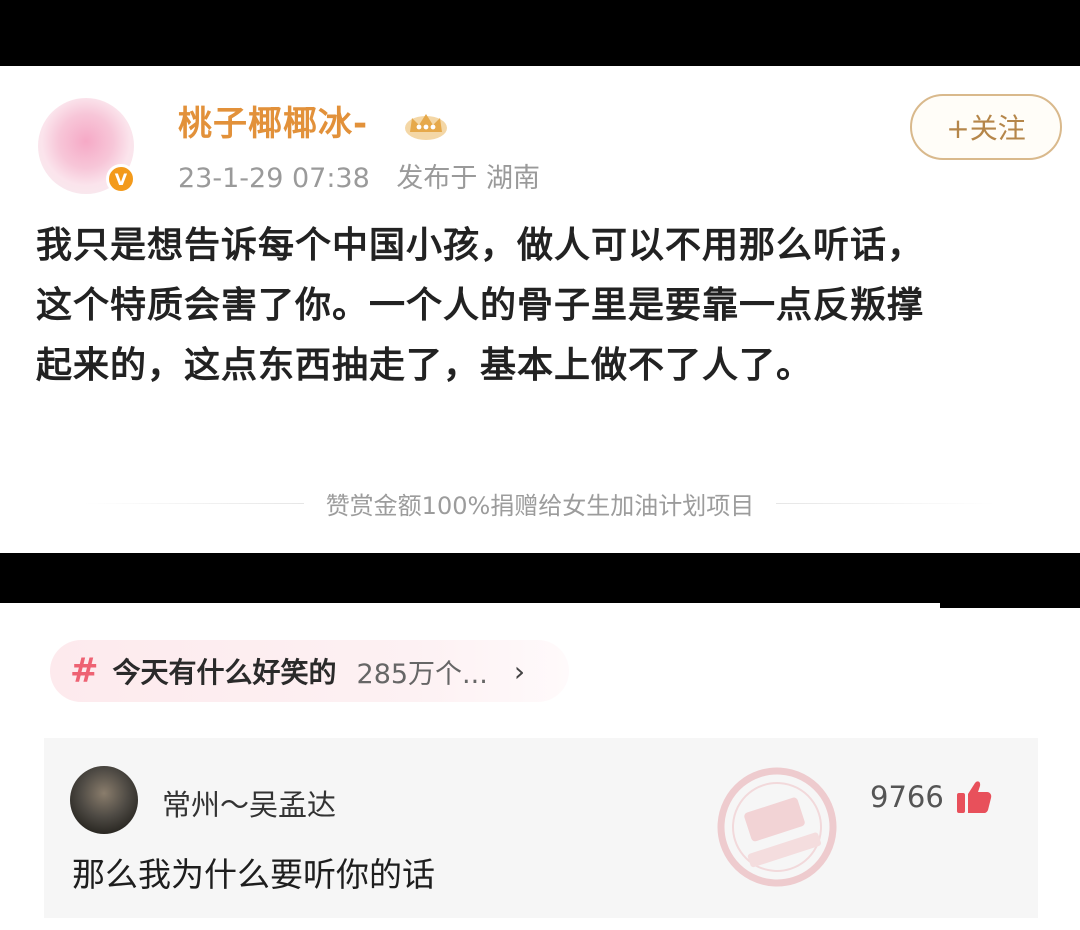 This screenshot has width=1080, height=930. I want to click on commenter-avatar, so click(104, 800).